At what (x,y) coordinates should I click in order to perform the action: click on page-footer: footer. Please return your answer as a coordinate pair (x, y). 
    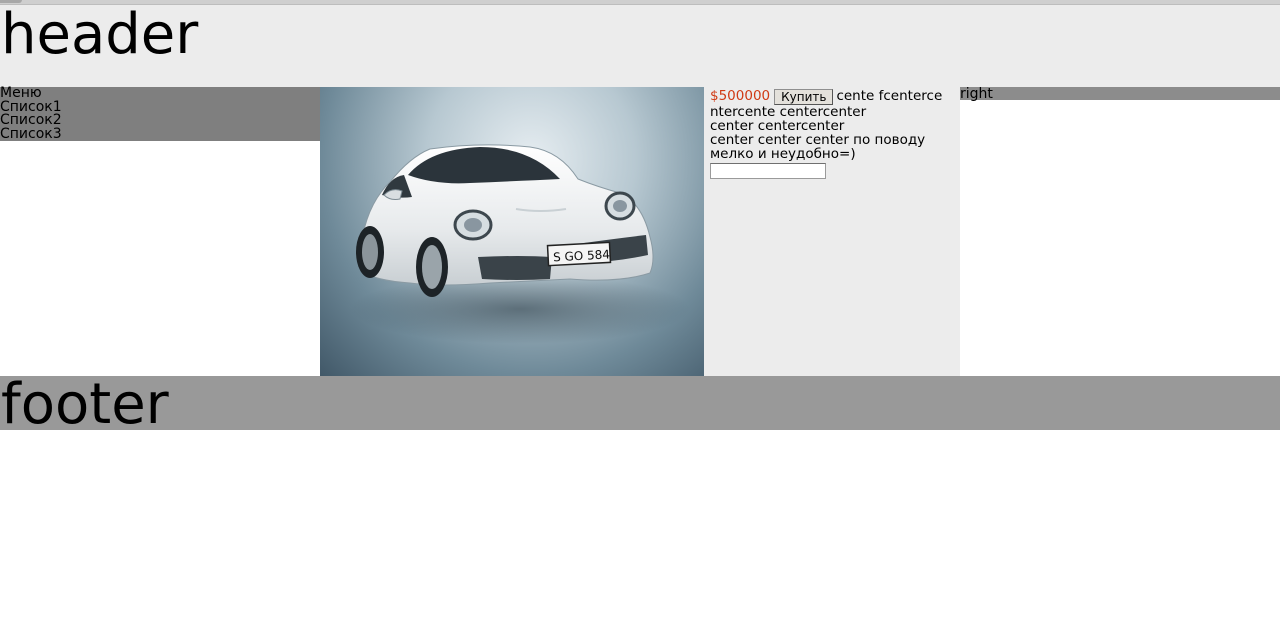
    Looking at the image, I should click on (640, 405).